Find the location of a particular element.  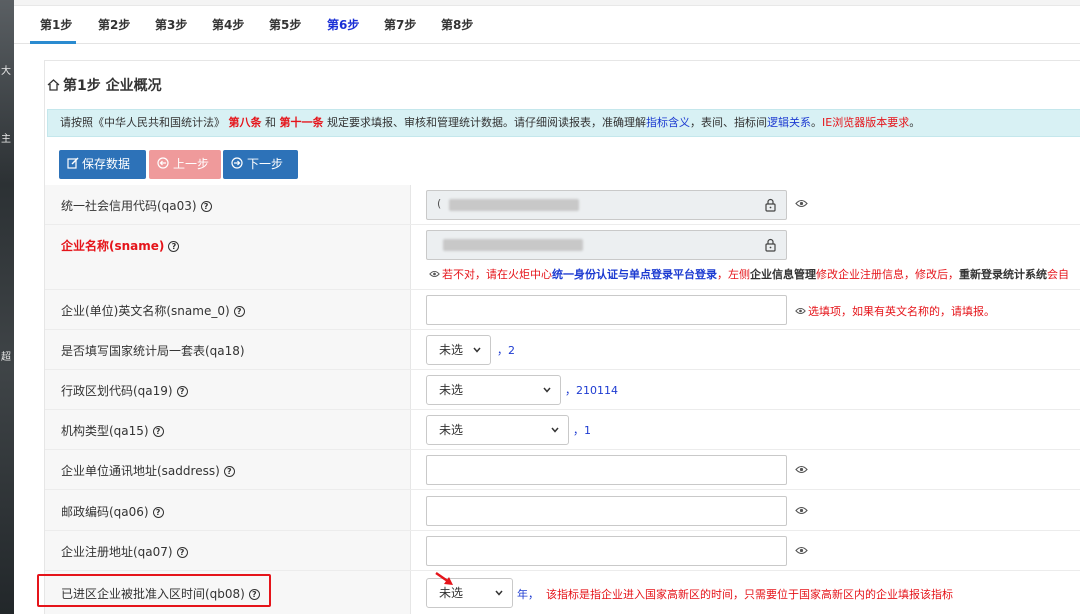

step-tabs: 第1步 第2步 第3步 第4步 第5步 第6步 第7步 第8步 is located at coordinates (547, 25).